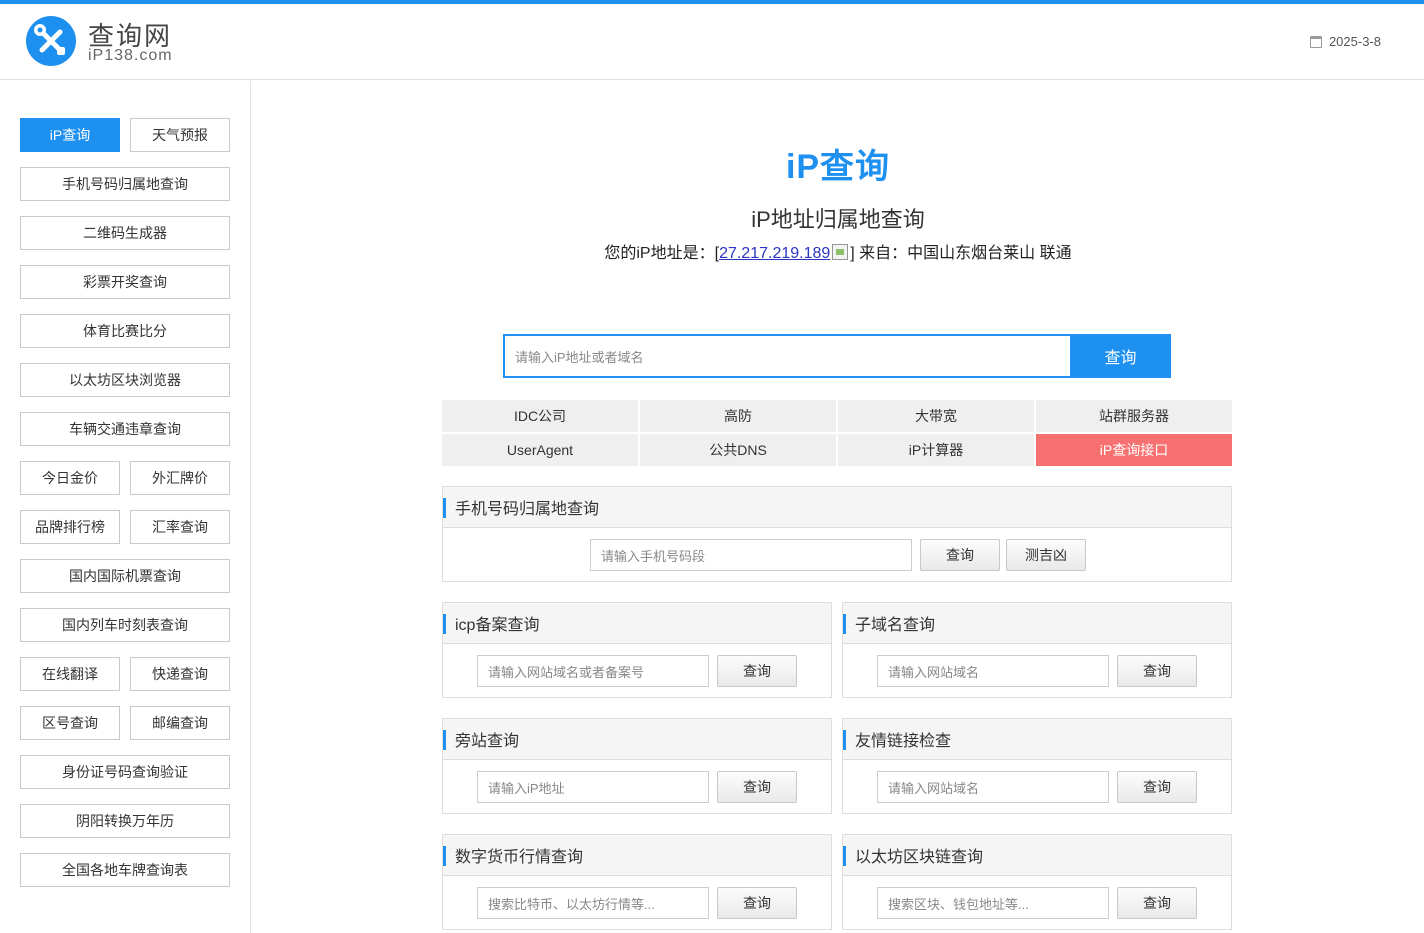 The width and height of the screenshot is (1424, 933). Describe the element at coordinates (757, 787) in the screenshot. I see `sidesite-query-button: 查询` at that location.